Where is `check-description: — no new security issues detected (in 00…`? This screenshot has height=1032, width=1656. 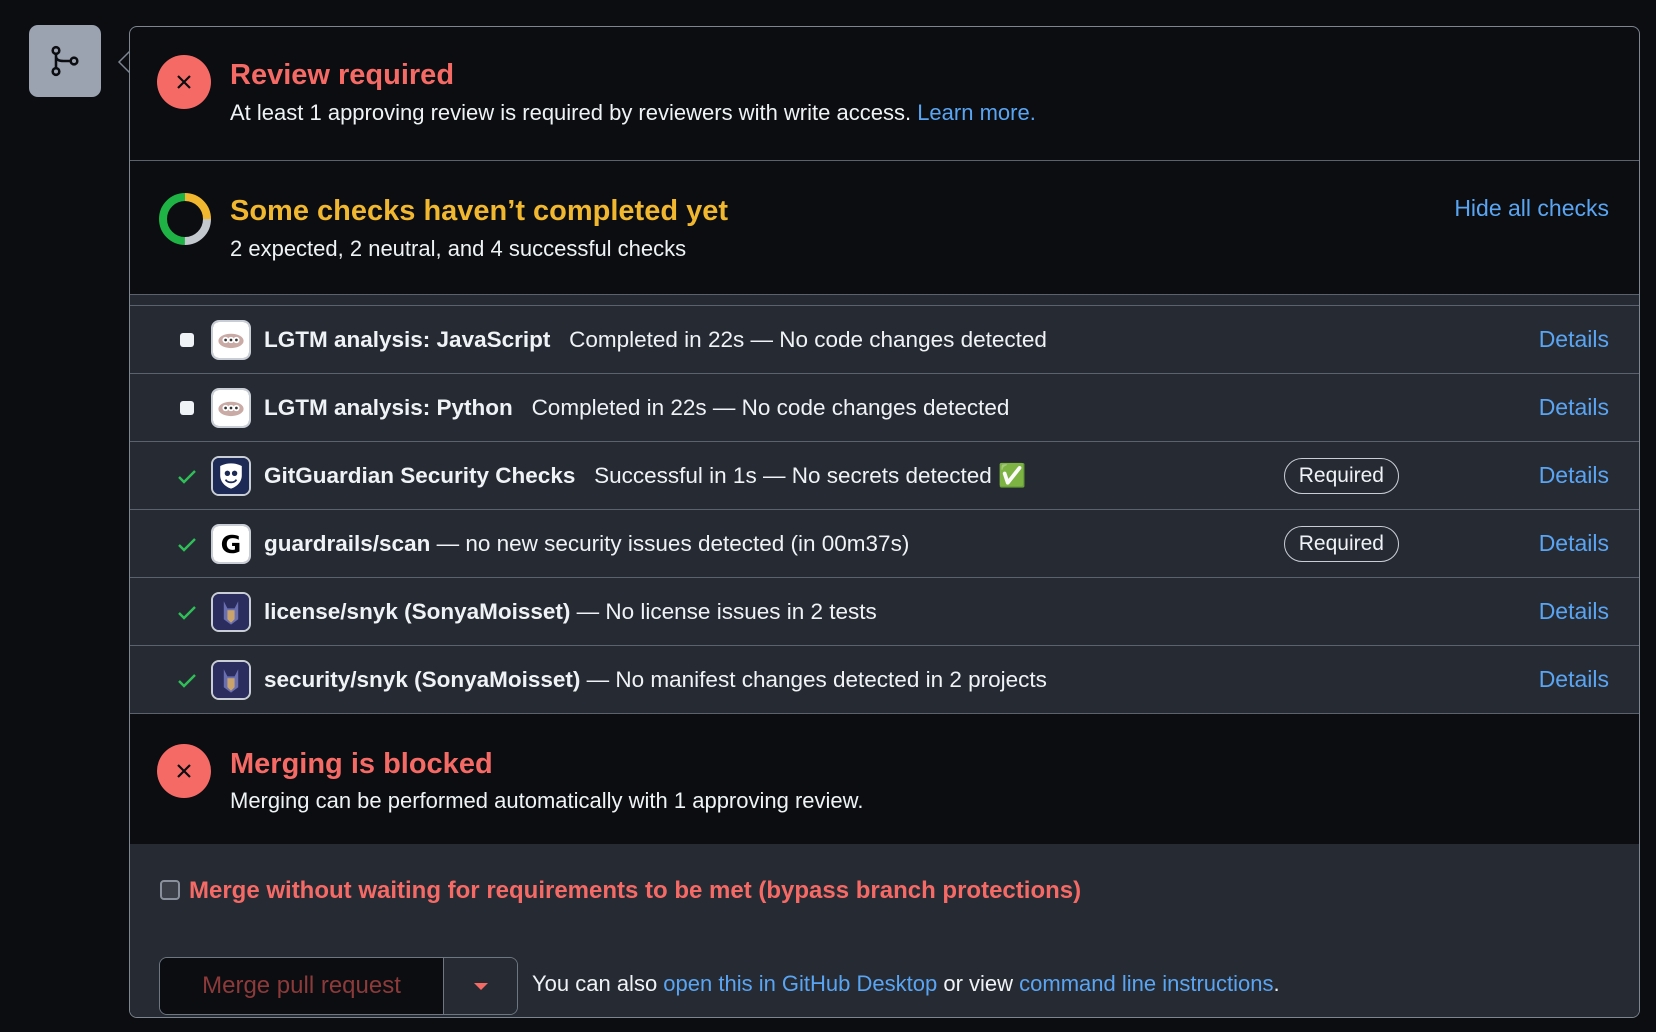 check-description: — no new security issues detected (in 00… is located at coordinates (673, 543).